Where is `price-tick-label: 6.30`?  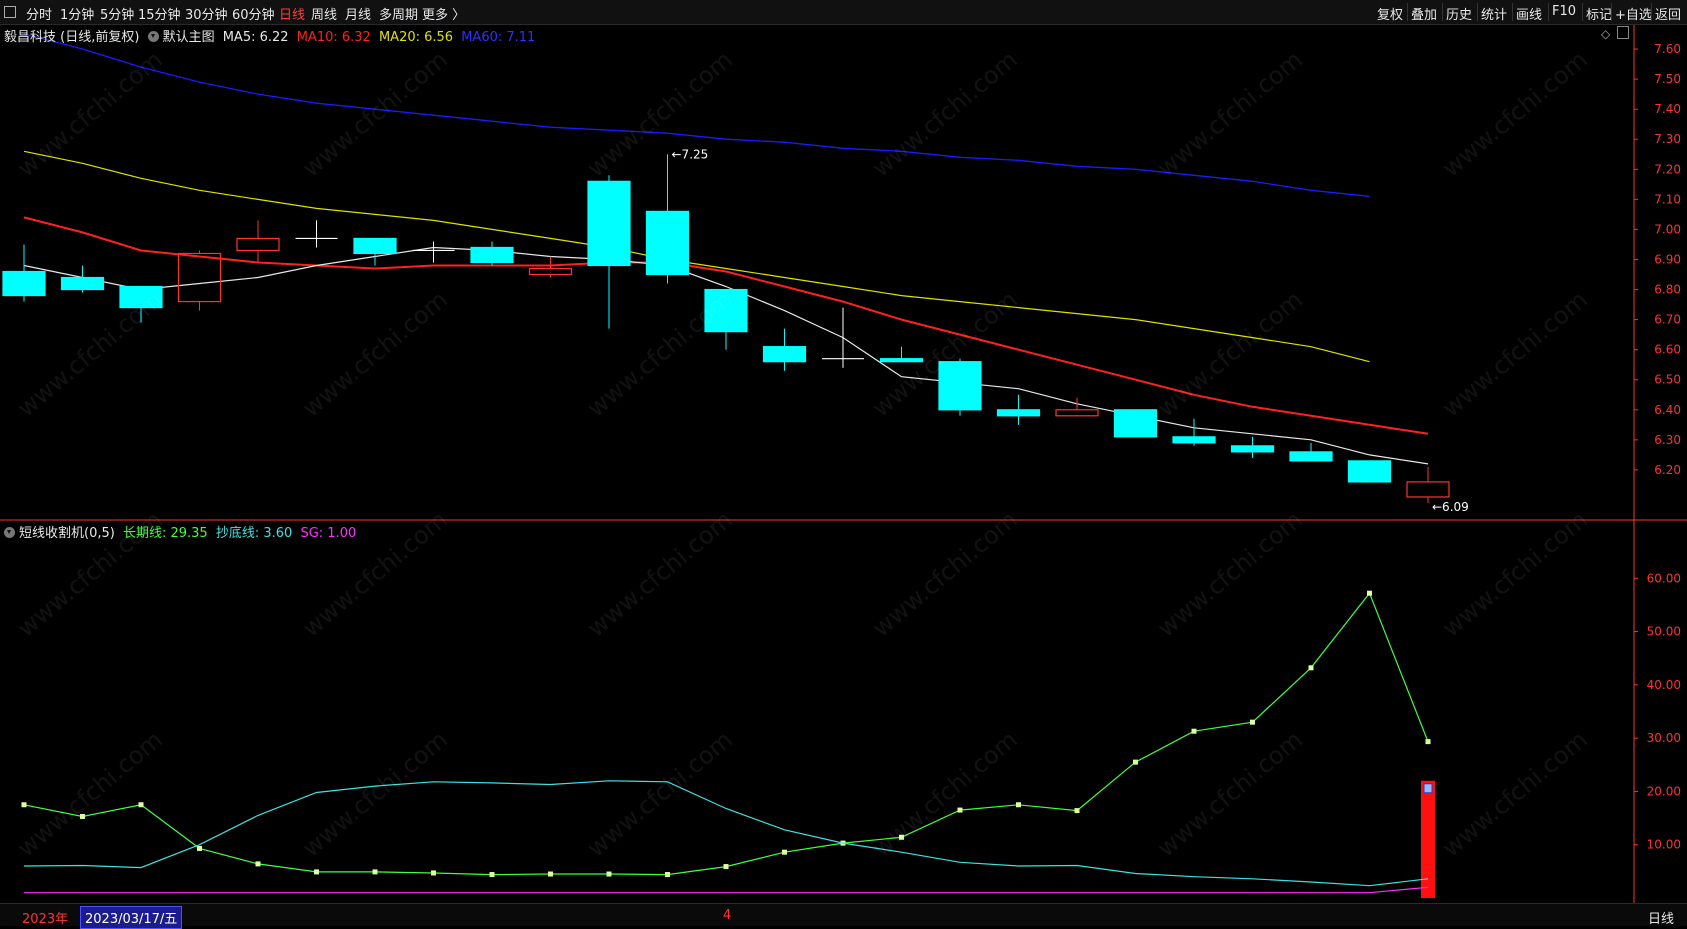
price-tick-label: 6.30 is located at coordinates (1667, 440).